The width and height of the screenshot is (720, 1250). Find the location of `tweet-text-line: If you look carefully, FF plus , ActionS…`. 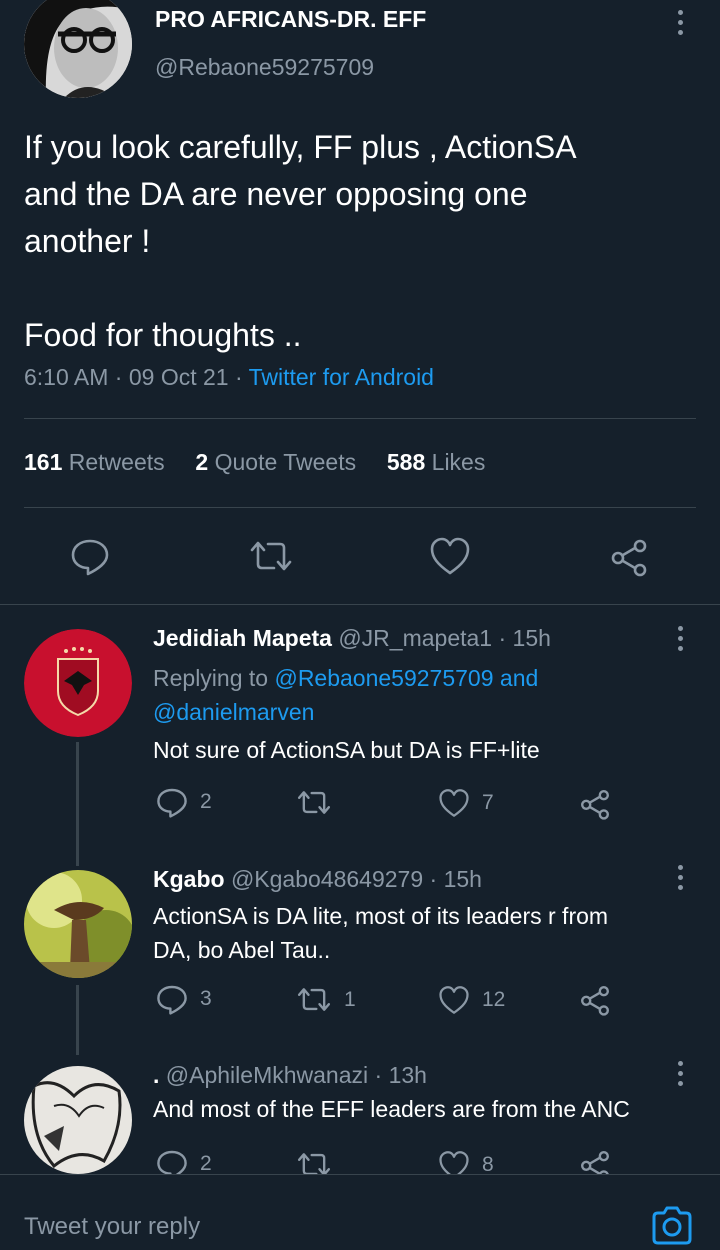

tweet-text-line: If you look carefully, FF plus , ActionS… is located at coordinates (300, 147).